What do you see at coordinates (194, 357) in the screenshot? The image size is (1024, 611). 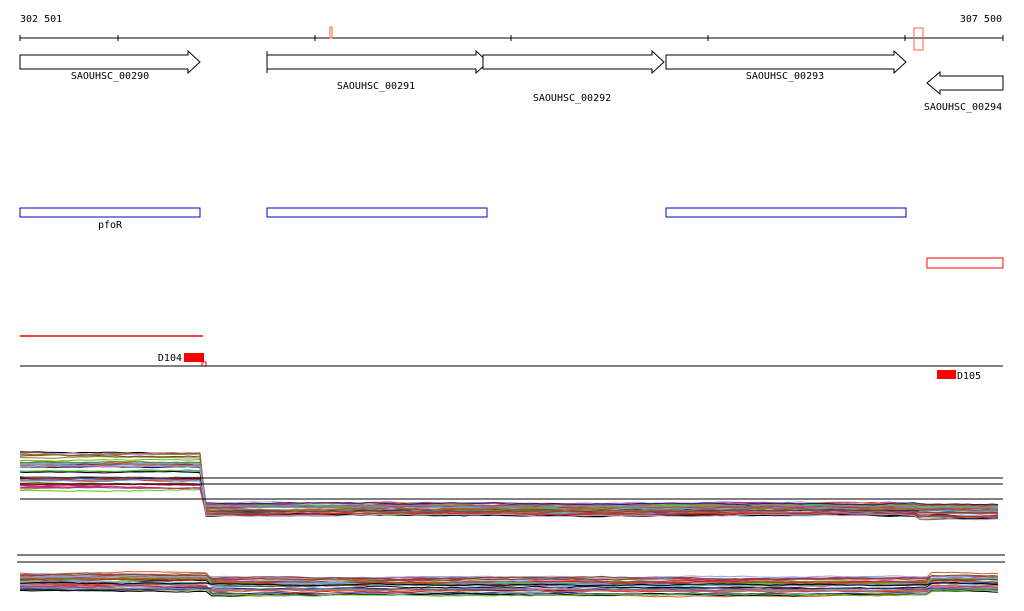 I see `marker-left` at bounding box center [194, 357].